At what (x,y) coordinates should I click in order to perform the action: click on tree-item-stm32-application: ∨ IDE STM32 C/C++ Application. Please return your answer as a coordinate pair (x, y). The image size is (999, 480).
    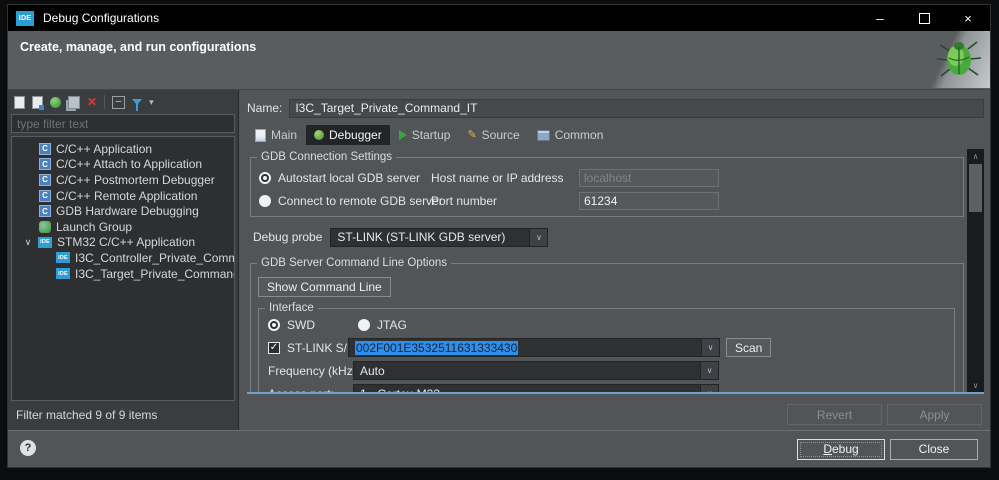
    Looking at the image, I should click on (123, 243).